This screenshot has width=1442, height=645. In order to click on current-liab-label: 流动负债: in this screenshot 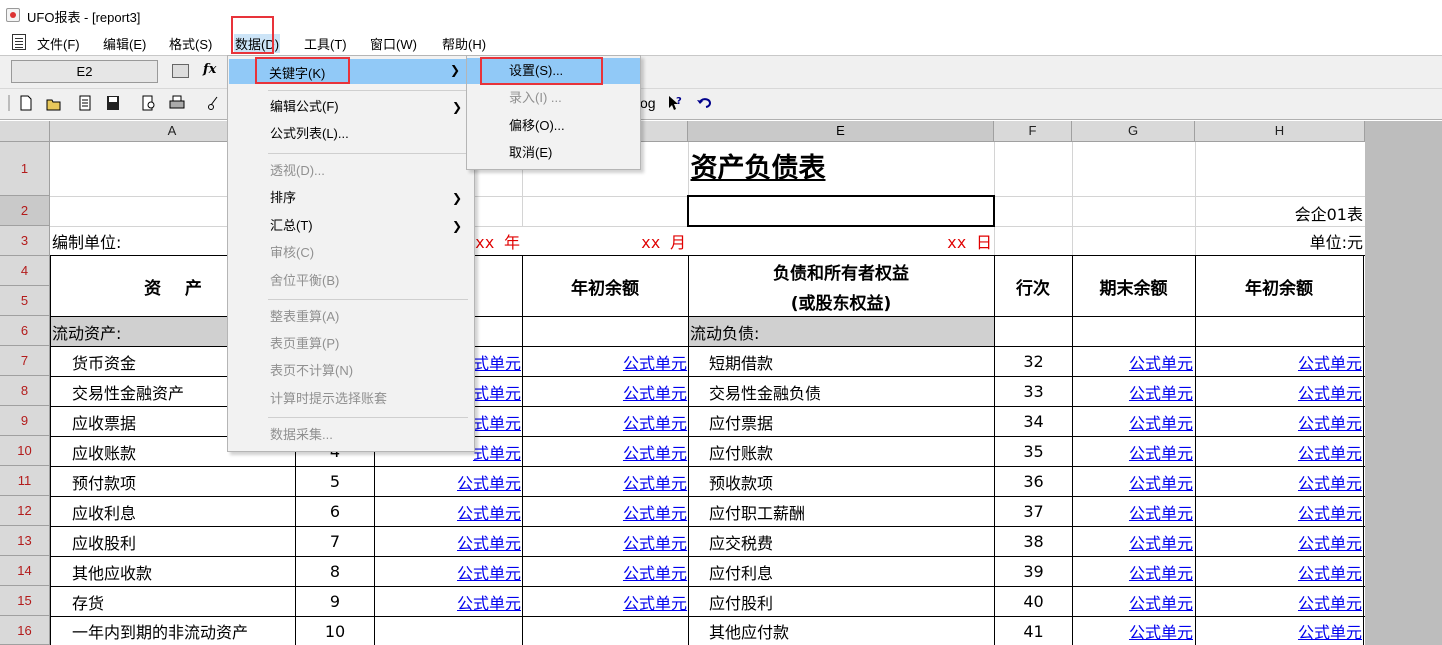, I will do `click(840, 331)`.